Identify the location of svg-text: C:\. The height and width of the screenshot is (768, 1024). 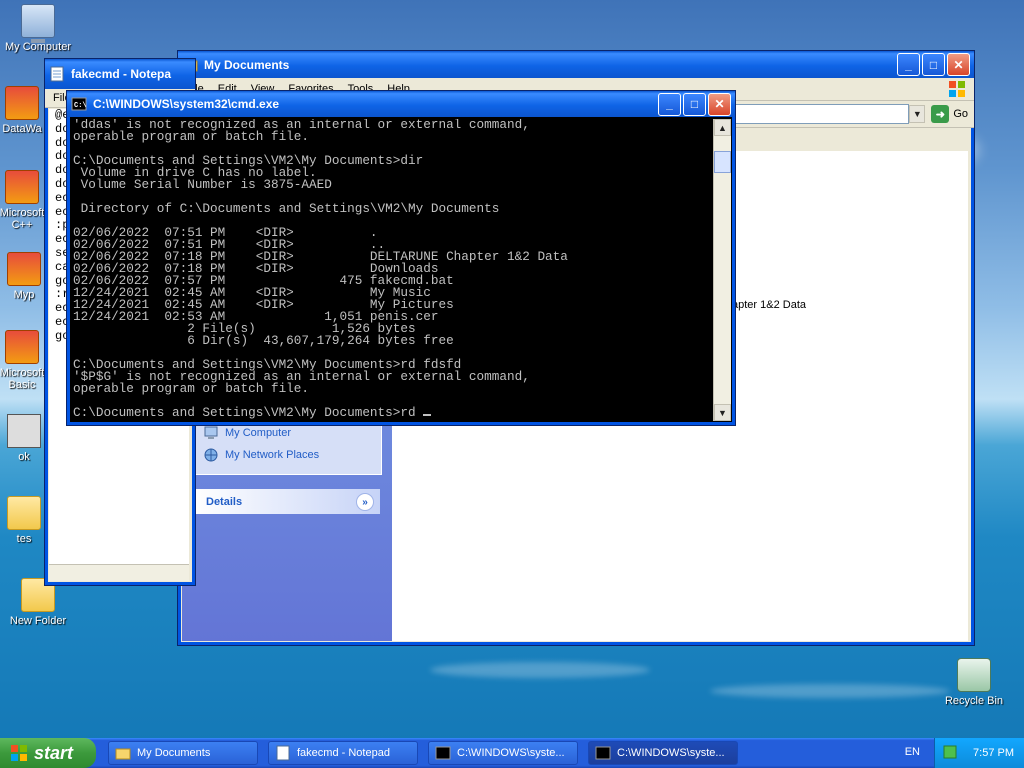
(80, 106).